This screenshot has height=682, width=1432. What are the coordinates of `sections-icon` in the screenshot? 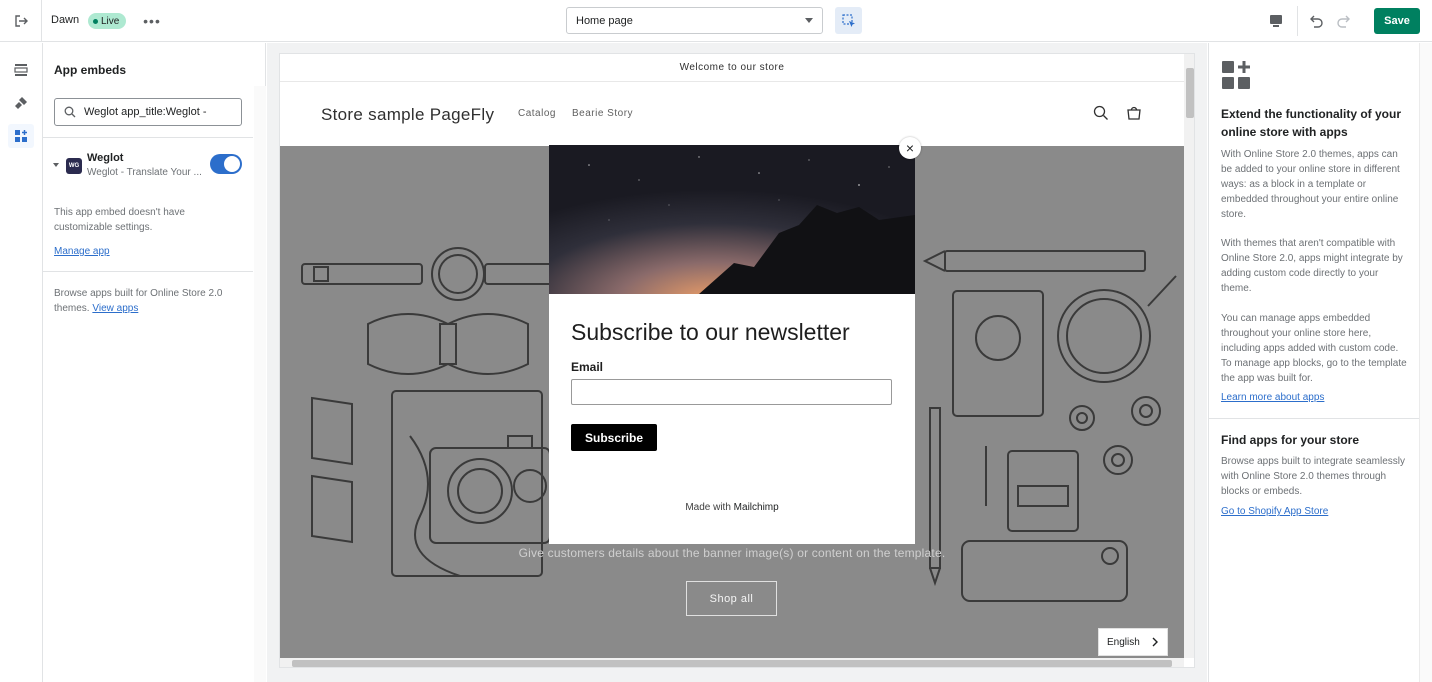 It's located at (21, 70).